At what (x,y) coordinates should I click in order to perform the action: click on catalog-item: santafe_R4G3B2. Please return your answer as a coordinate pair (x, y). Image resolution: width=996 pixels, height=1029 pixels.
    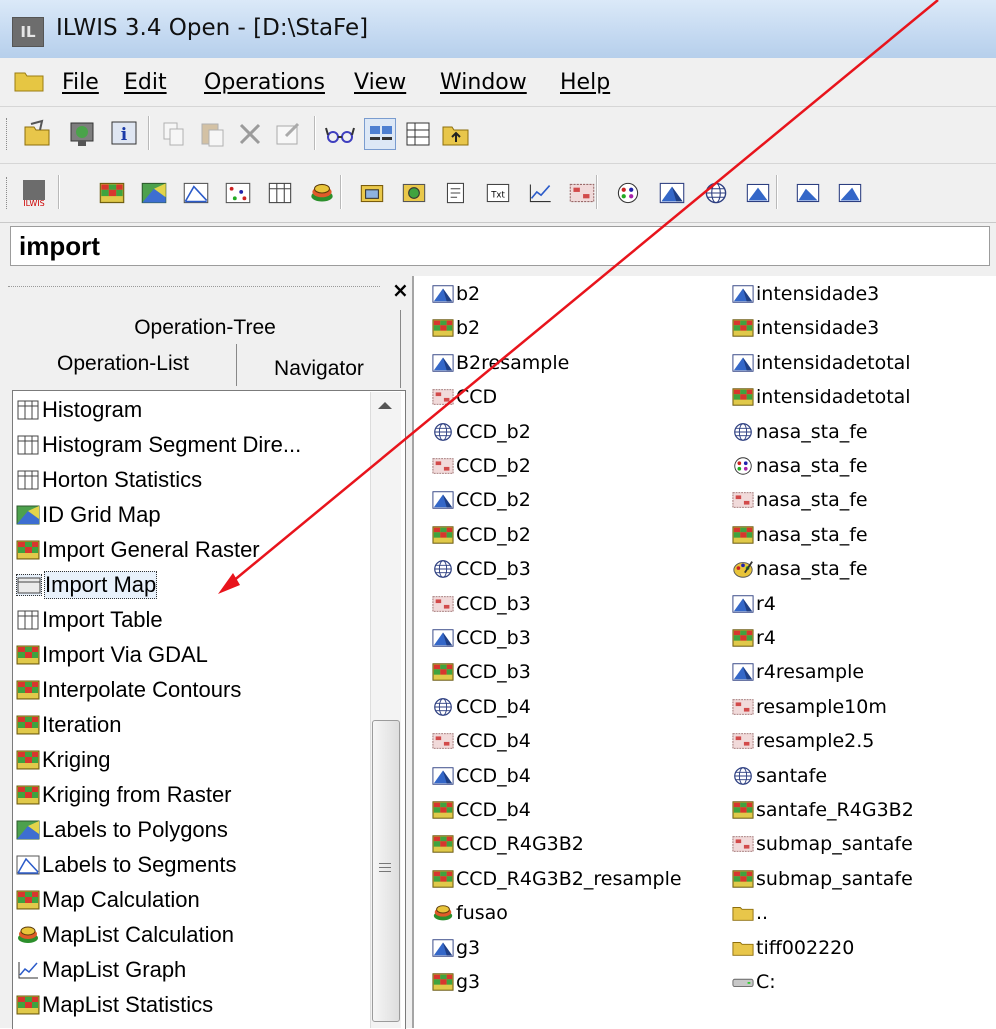
    Looking at the image, I should click on (823, 810).